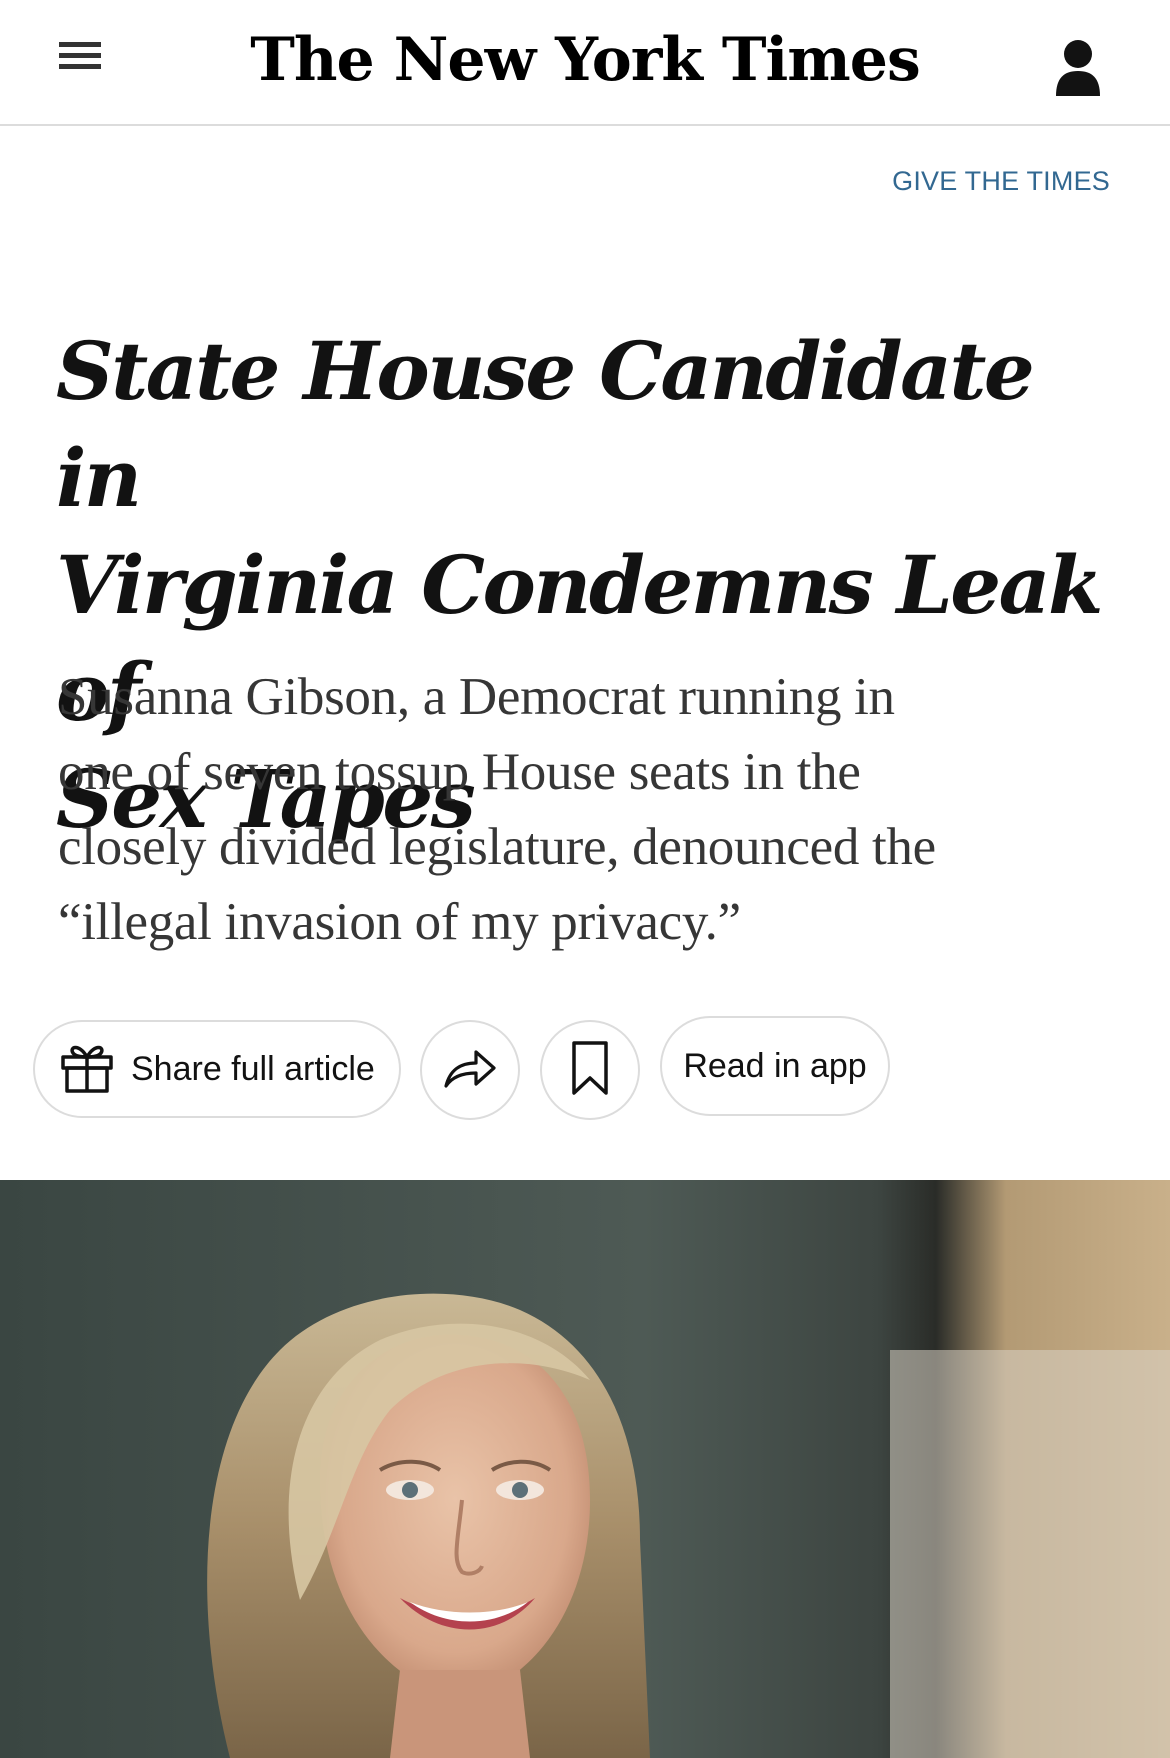  I want to click on share-full-article-button: Share full article, so click(217, 1069).